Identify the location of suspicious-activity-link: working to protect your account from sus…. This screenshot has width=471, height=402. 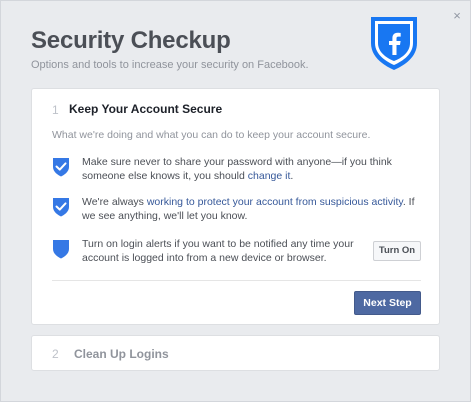
(275, 202).